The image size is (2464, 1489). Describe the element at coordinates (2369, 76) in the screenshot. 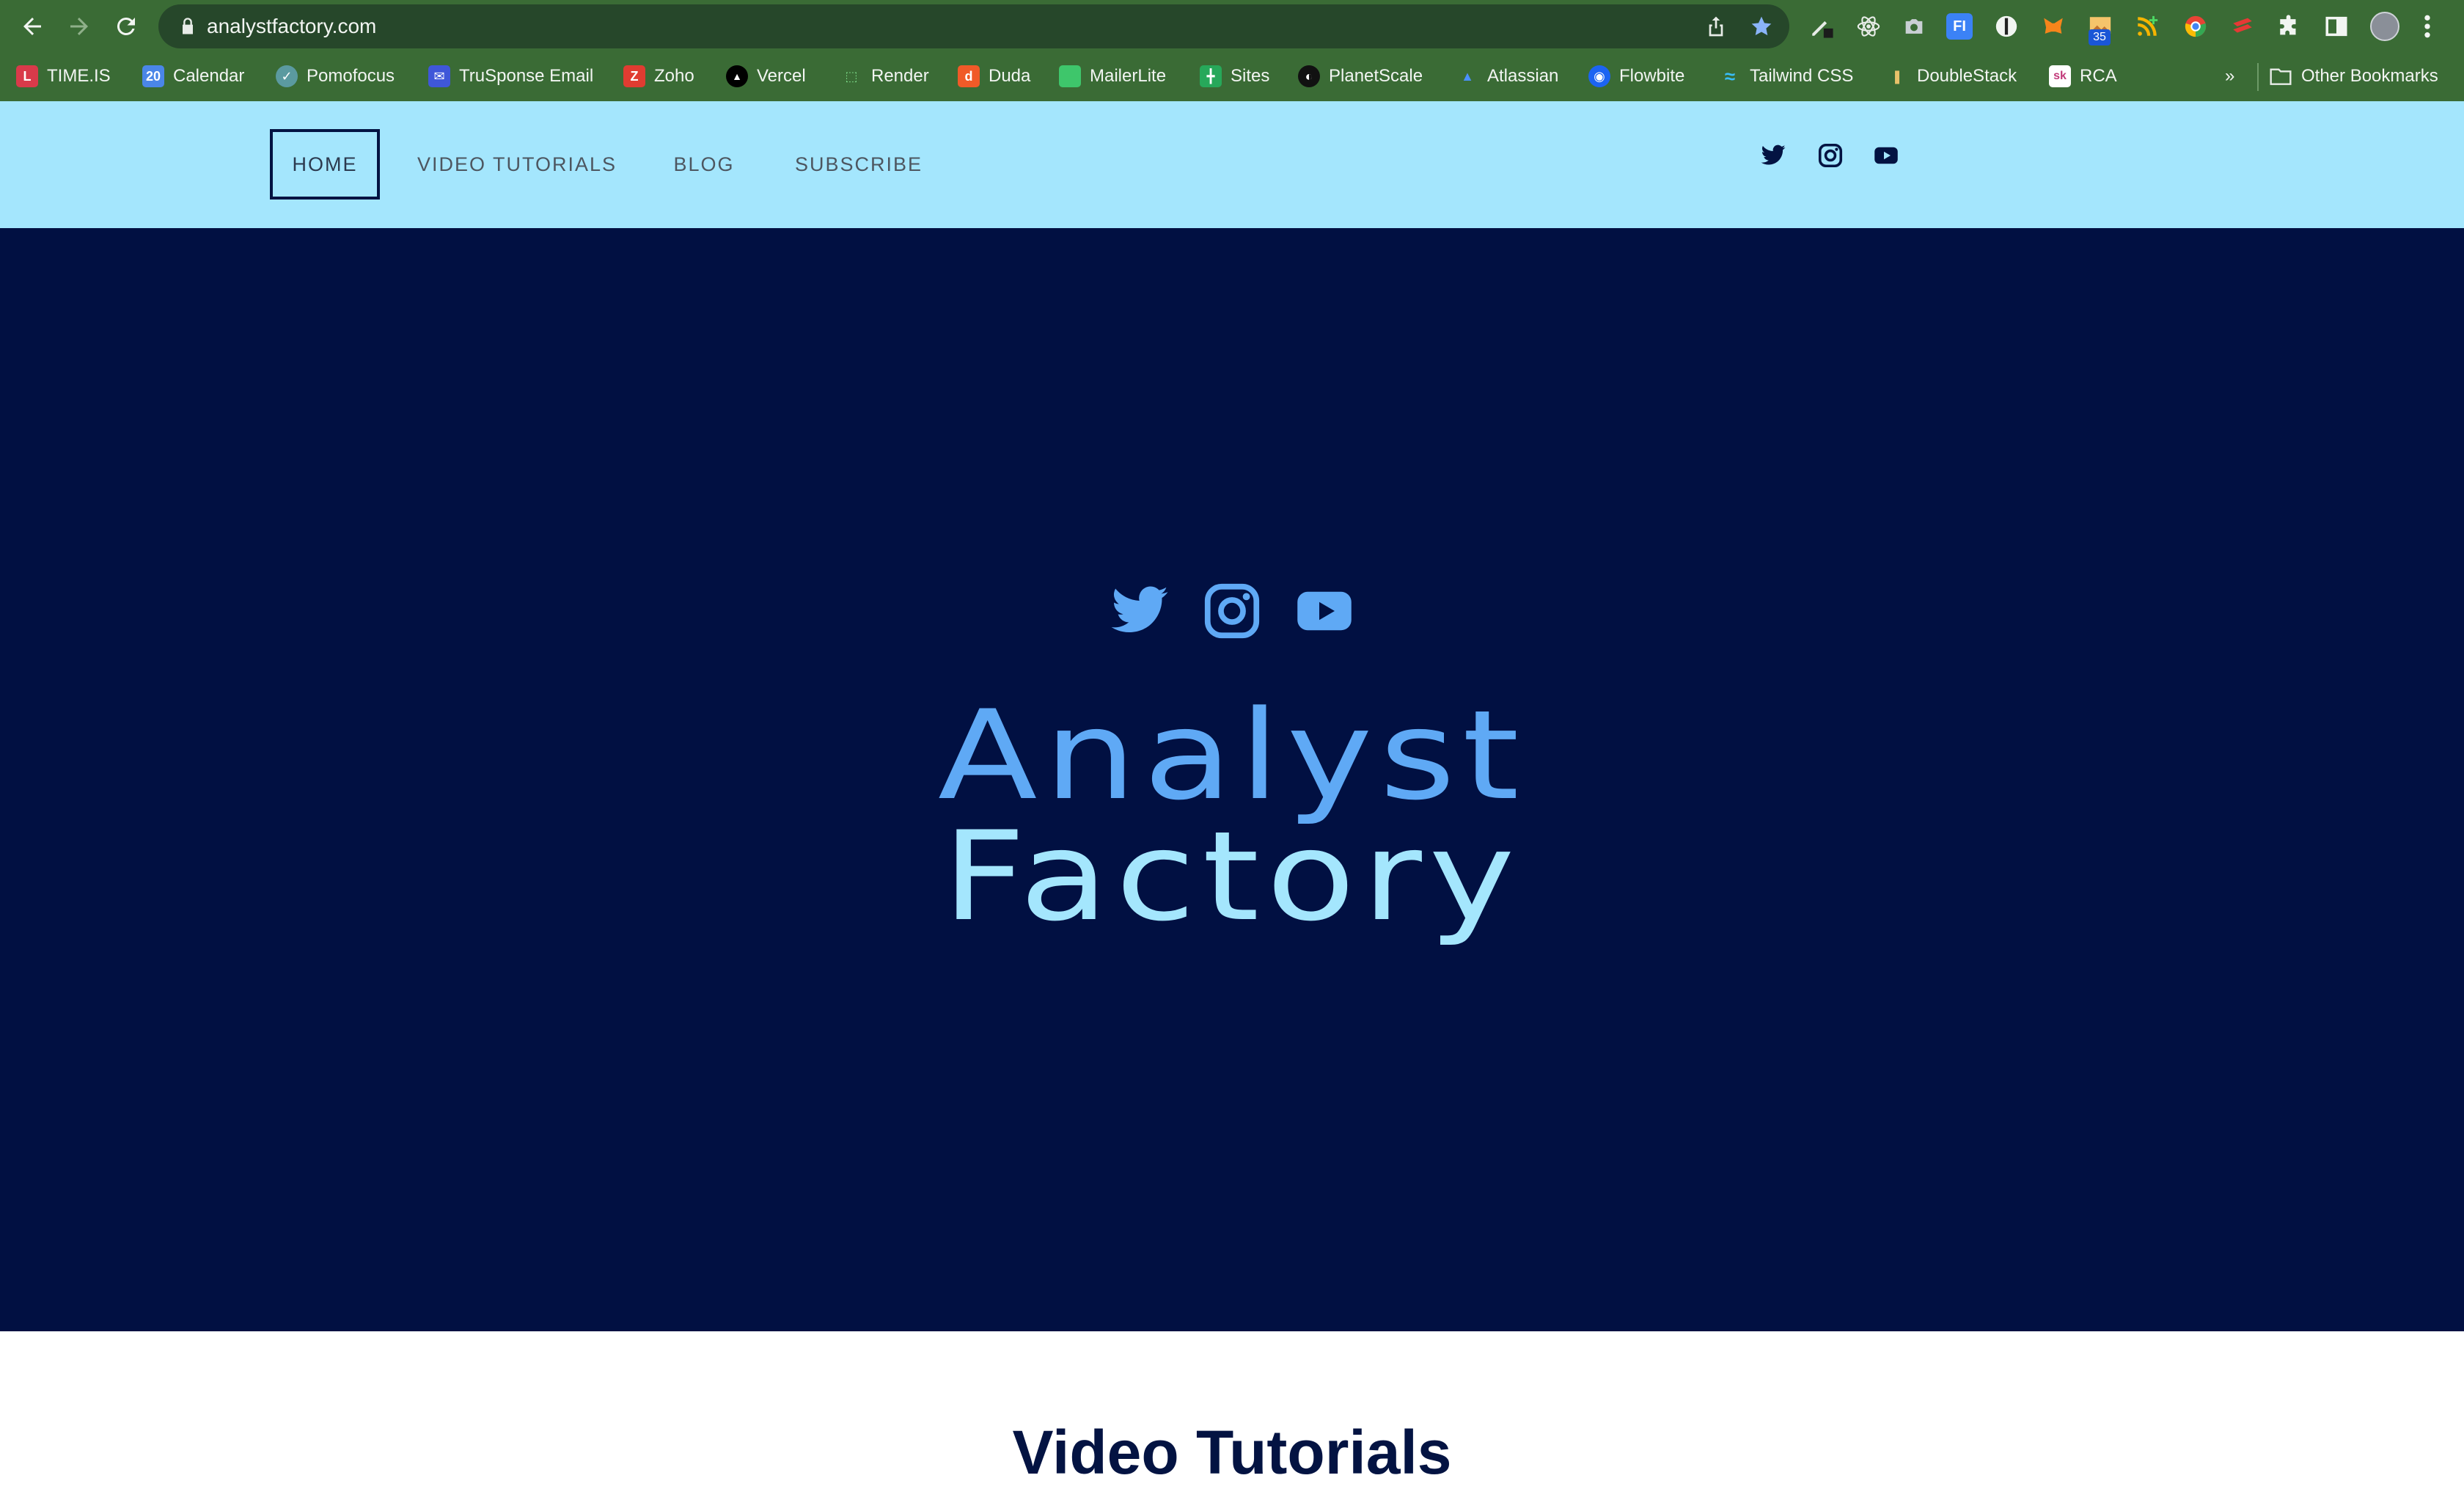

I see `bookmark-label: Other Bookmarks` at that location.